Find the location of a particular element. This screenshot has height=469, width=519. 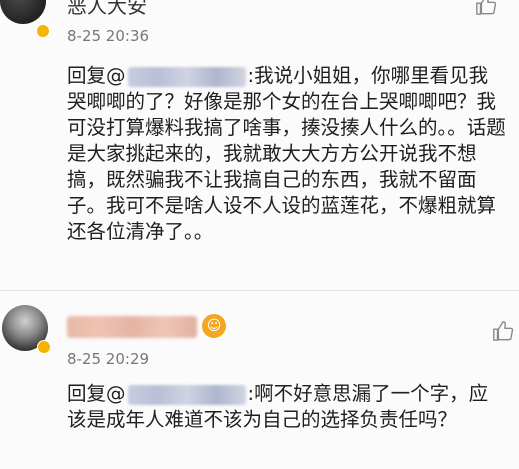

comment-timestamp: 8-25 20:36 is located at coordinates (108, 36).